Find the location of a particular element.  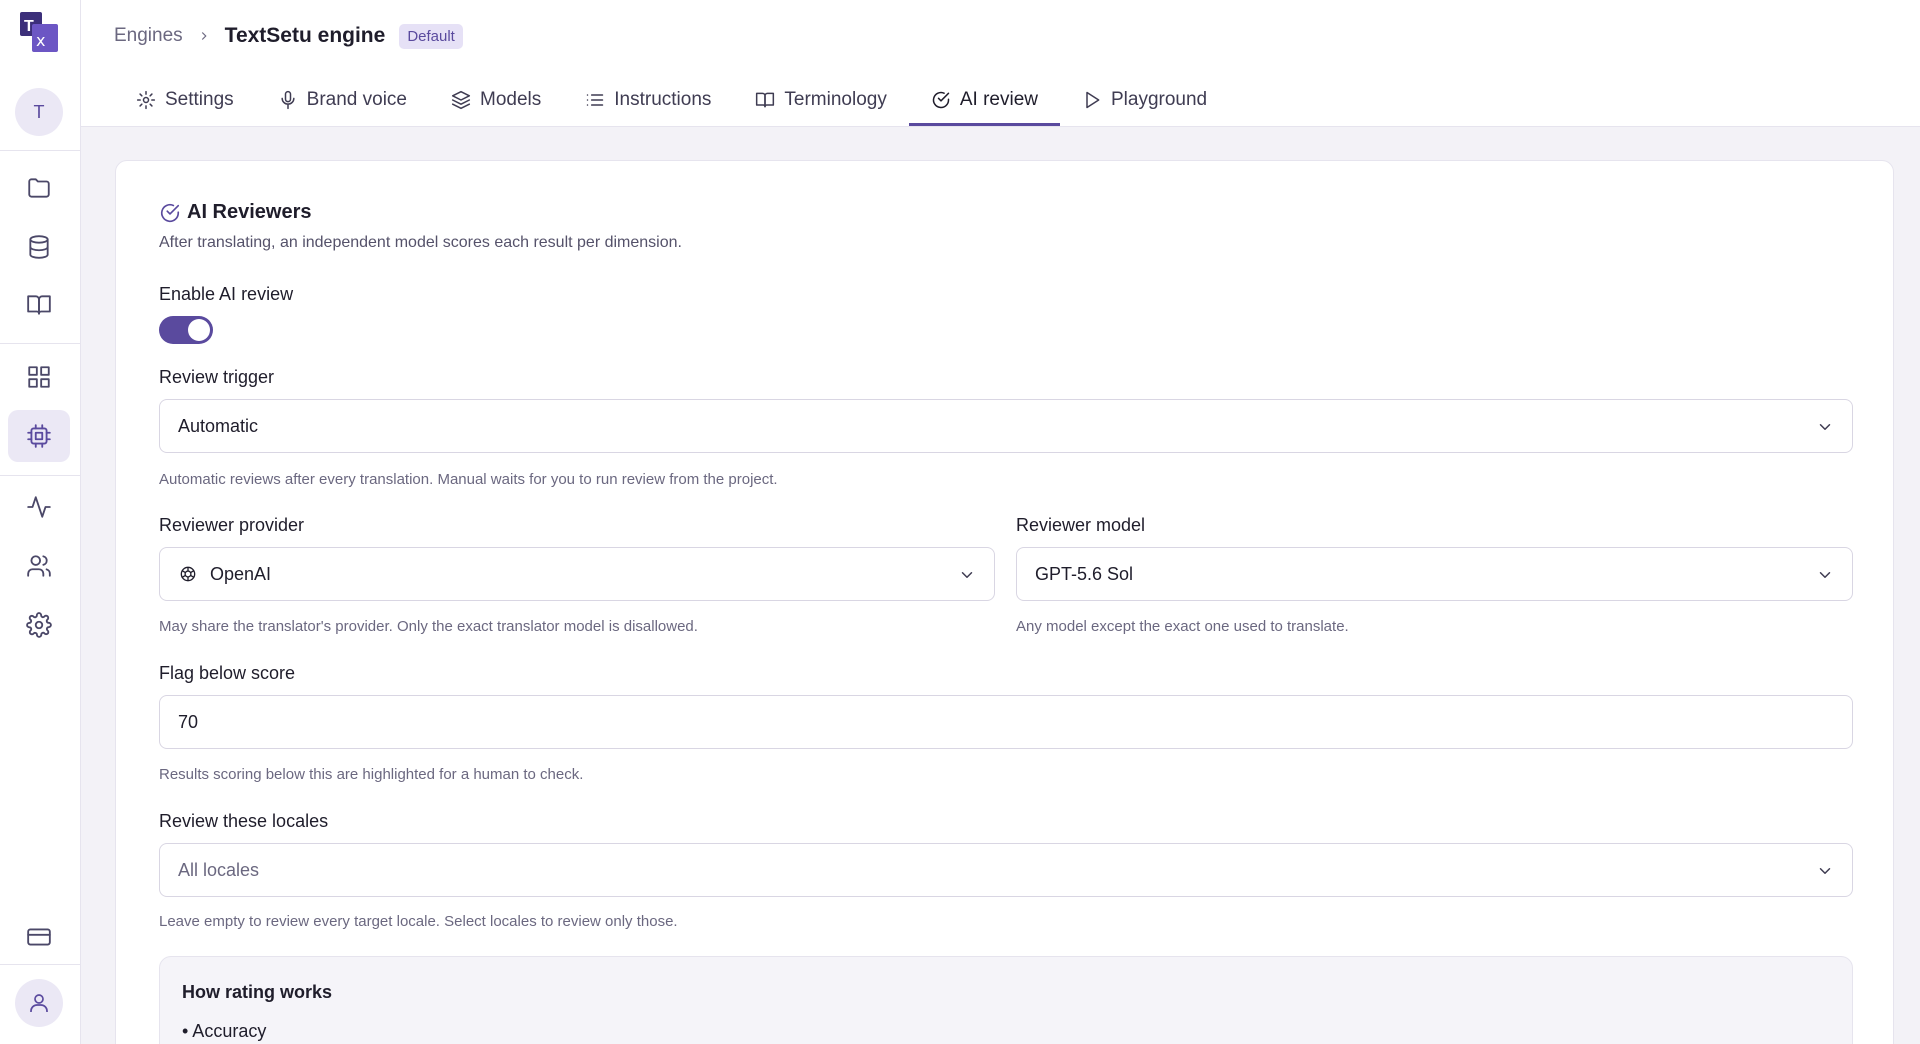

list-icon is located at coordinates (595, 99).